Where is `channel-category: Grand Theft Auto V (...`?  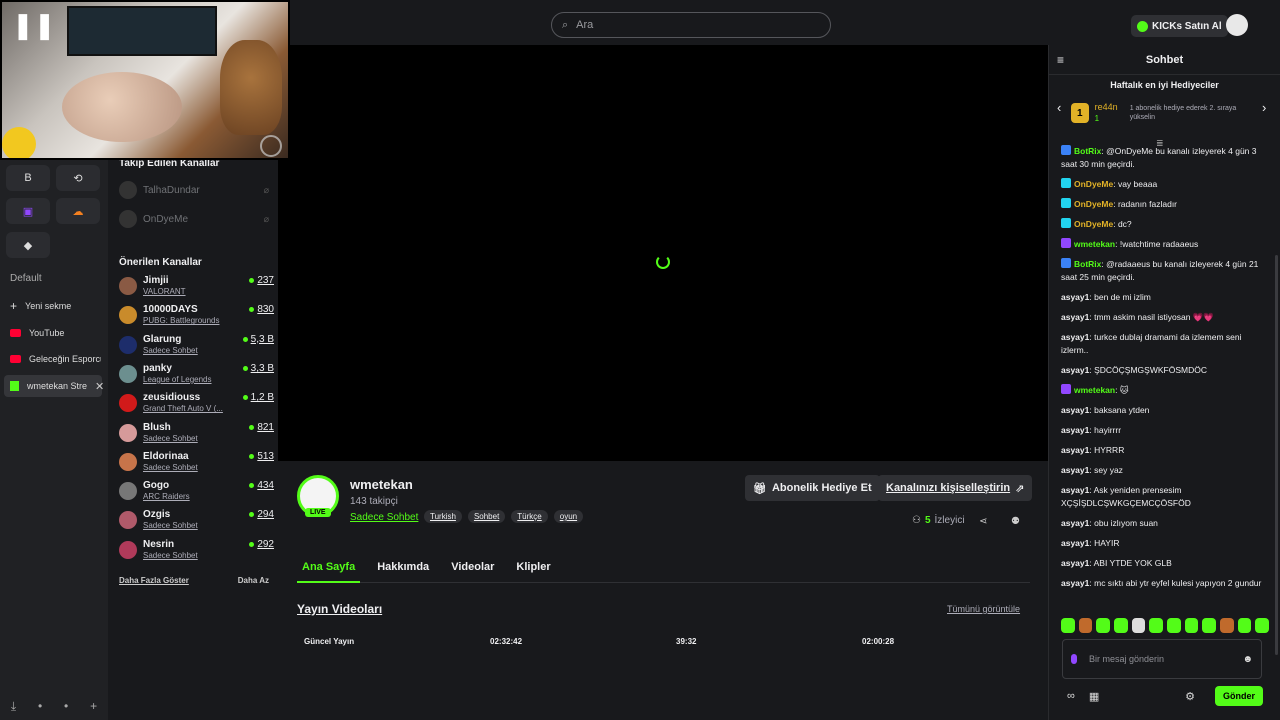
channel-category: Grand Theft Auto V (... is located at coordinates (188, 408).